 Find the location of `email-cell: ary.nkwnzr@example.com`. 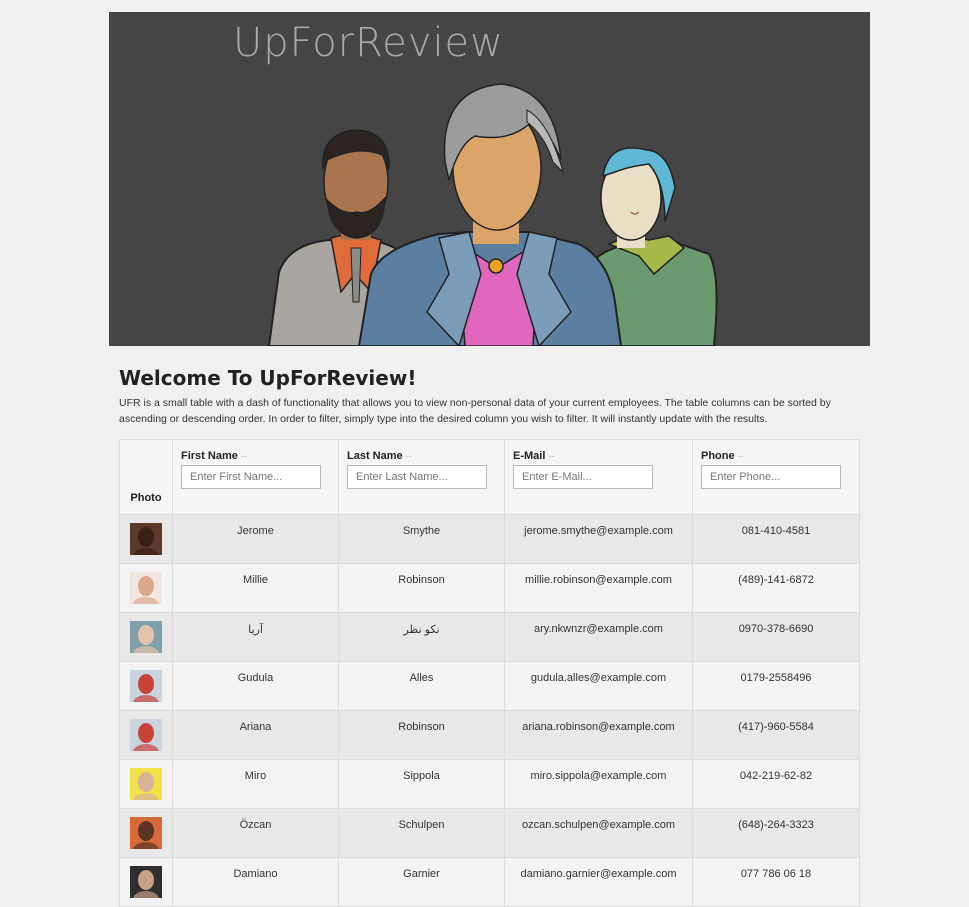

email-cell: ary.nkwnzr@example.com is located at coordinates (598, 637).